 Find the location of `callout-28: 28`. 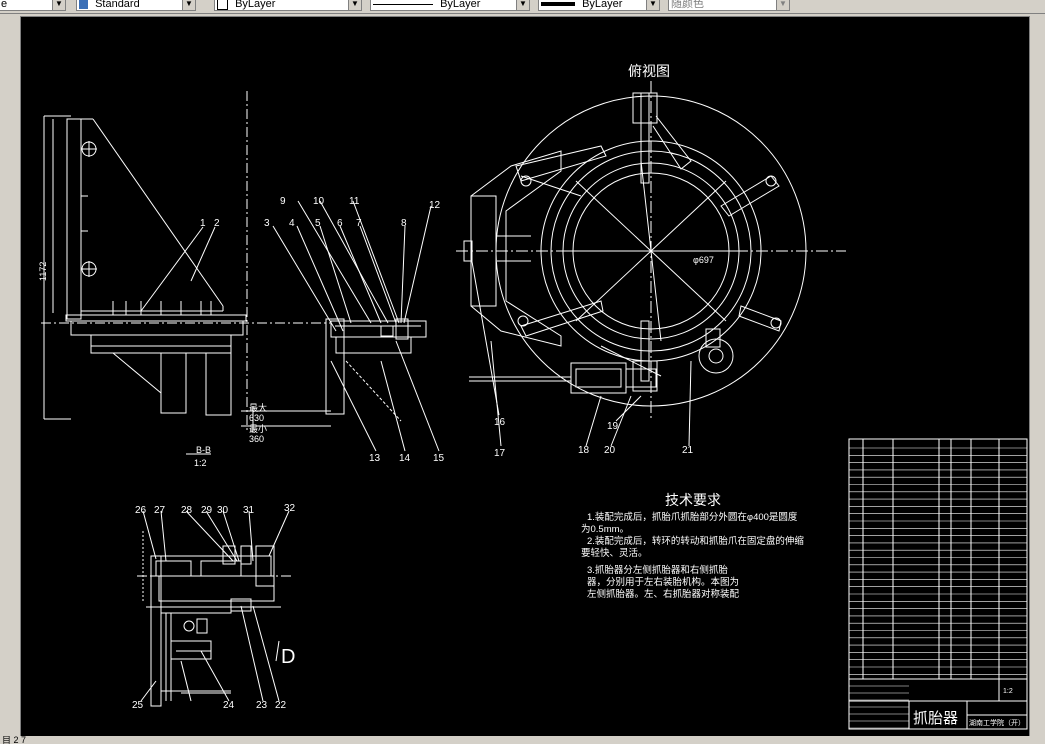

callout-28: 28 is located at coordinates (187, 510).